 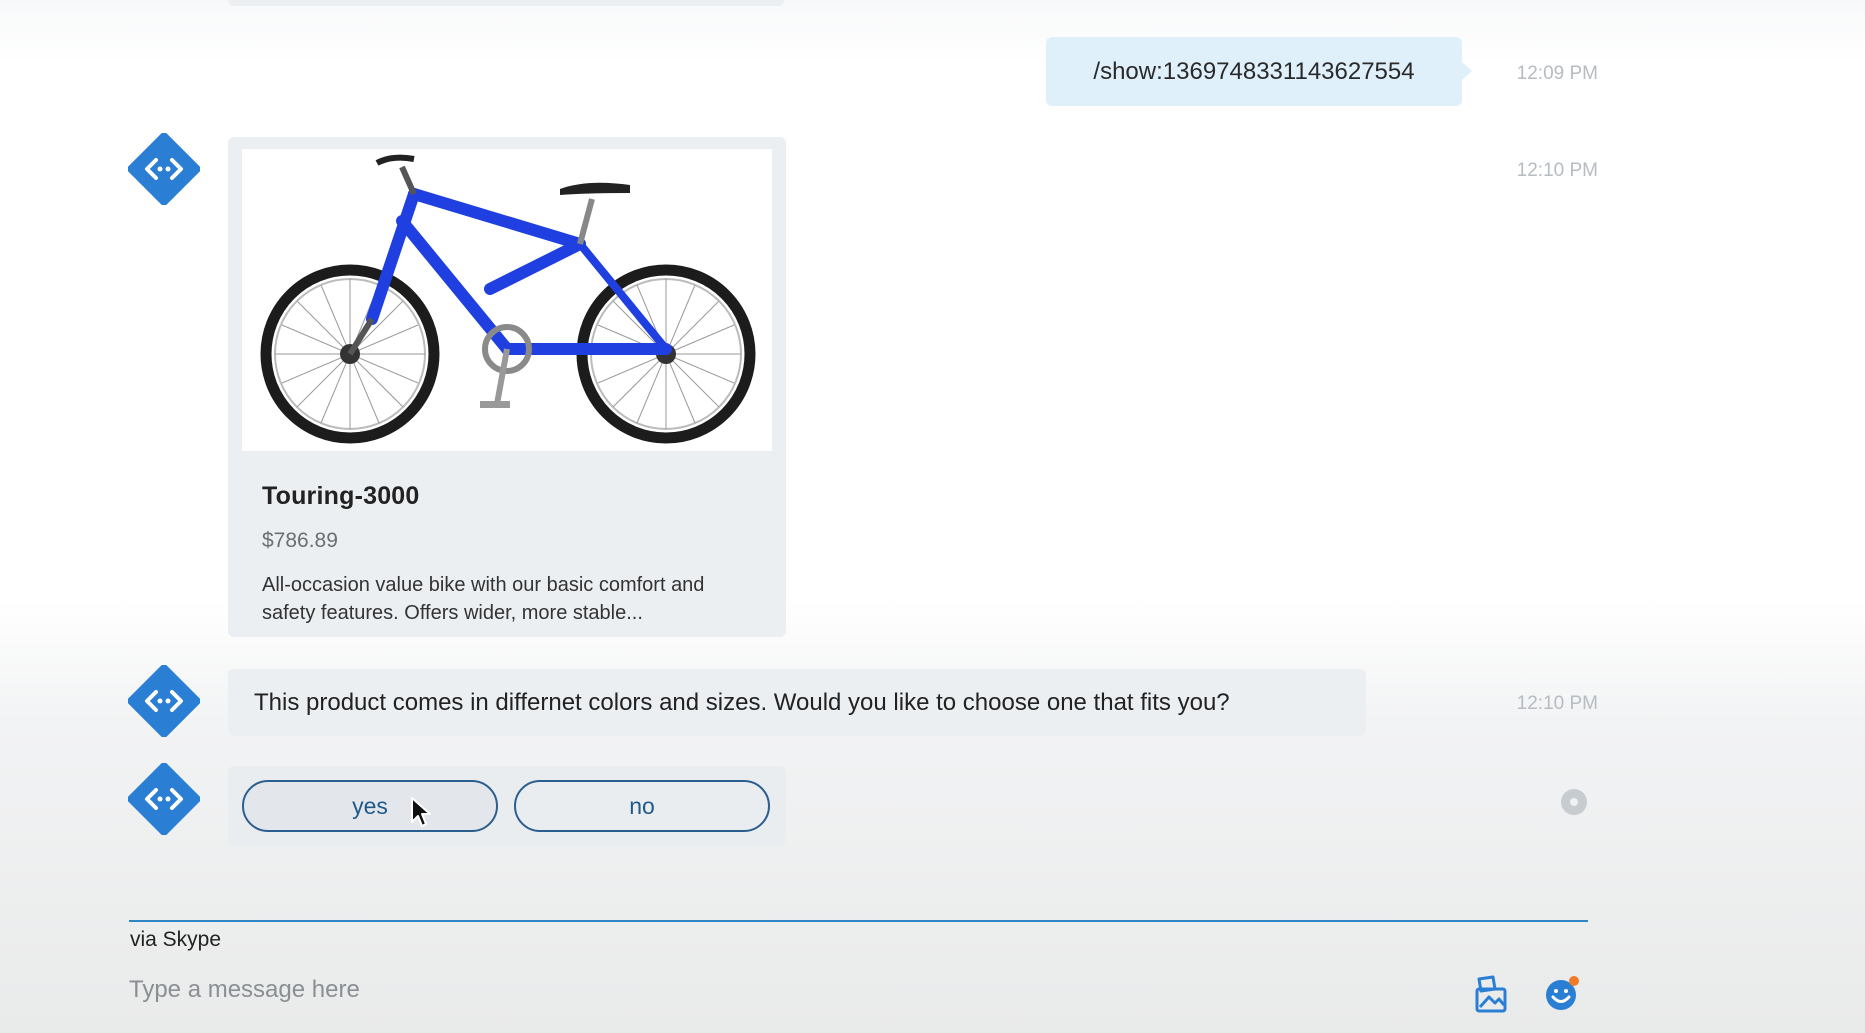 What do you see at coordinates (1557, 73) in the screenshot?
I see `outgoing-message-time: 12:09 PM` at bounding box center [1557, 73].